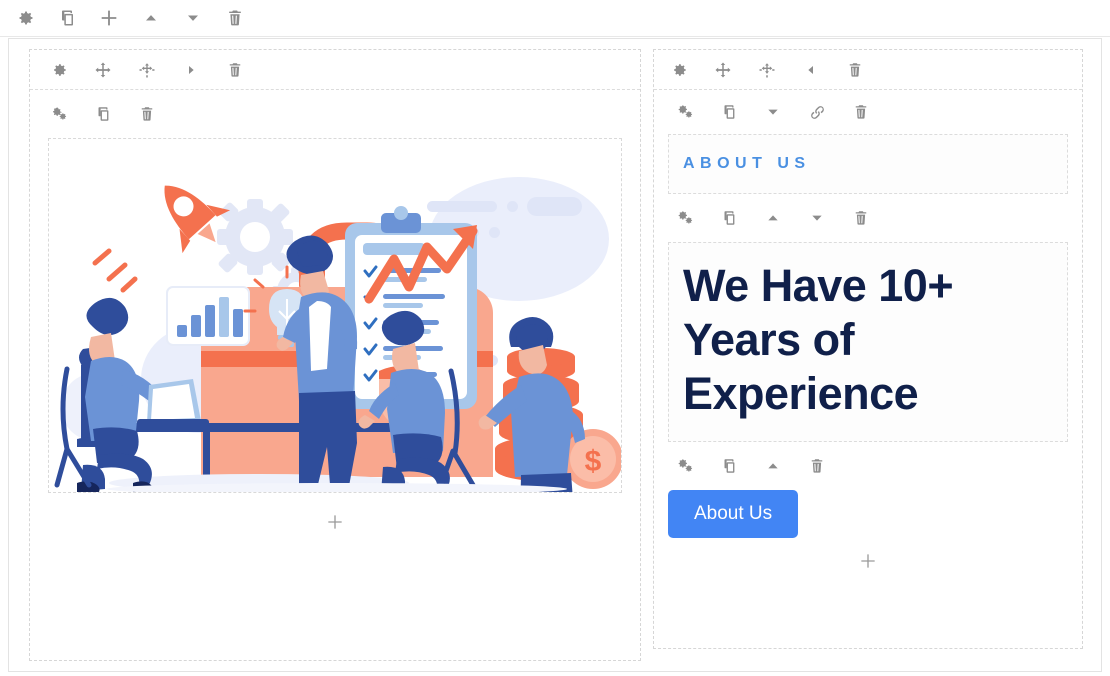 This screenshot has width=1110, height=676. I want to click on global-toolbar, so click(555, 18).